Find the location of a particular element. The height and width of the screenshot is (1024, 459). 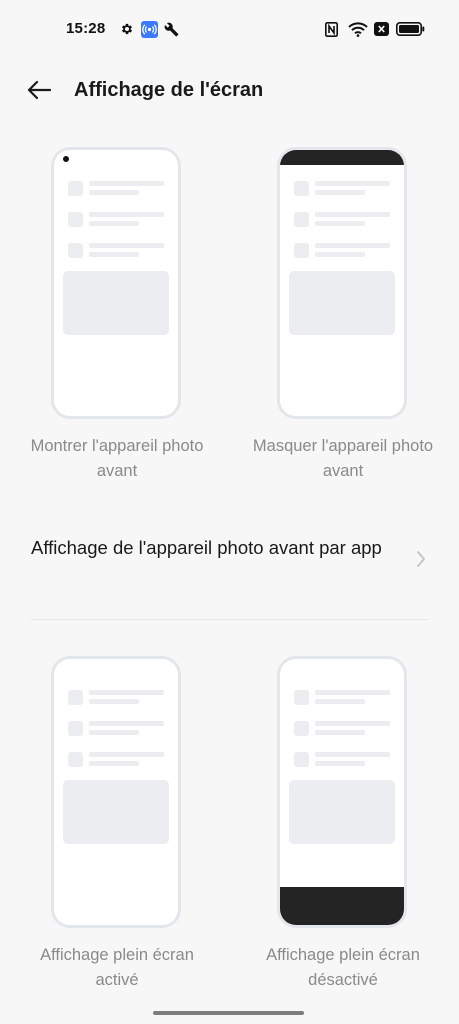

option-fullscreen-enabled: Affichage plein écran activé is located at coordinates (117, 826).